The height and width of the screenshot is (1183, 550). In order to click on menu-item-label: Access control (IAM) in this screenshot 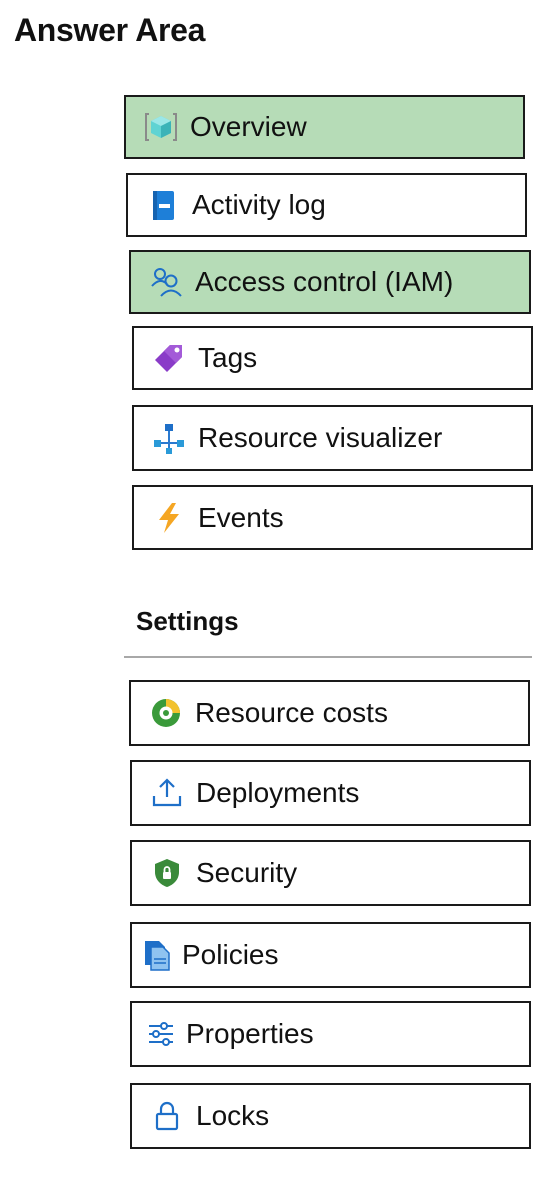, I will do `click(324, 281)`.